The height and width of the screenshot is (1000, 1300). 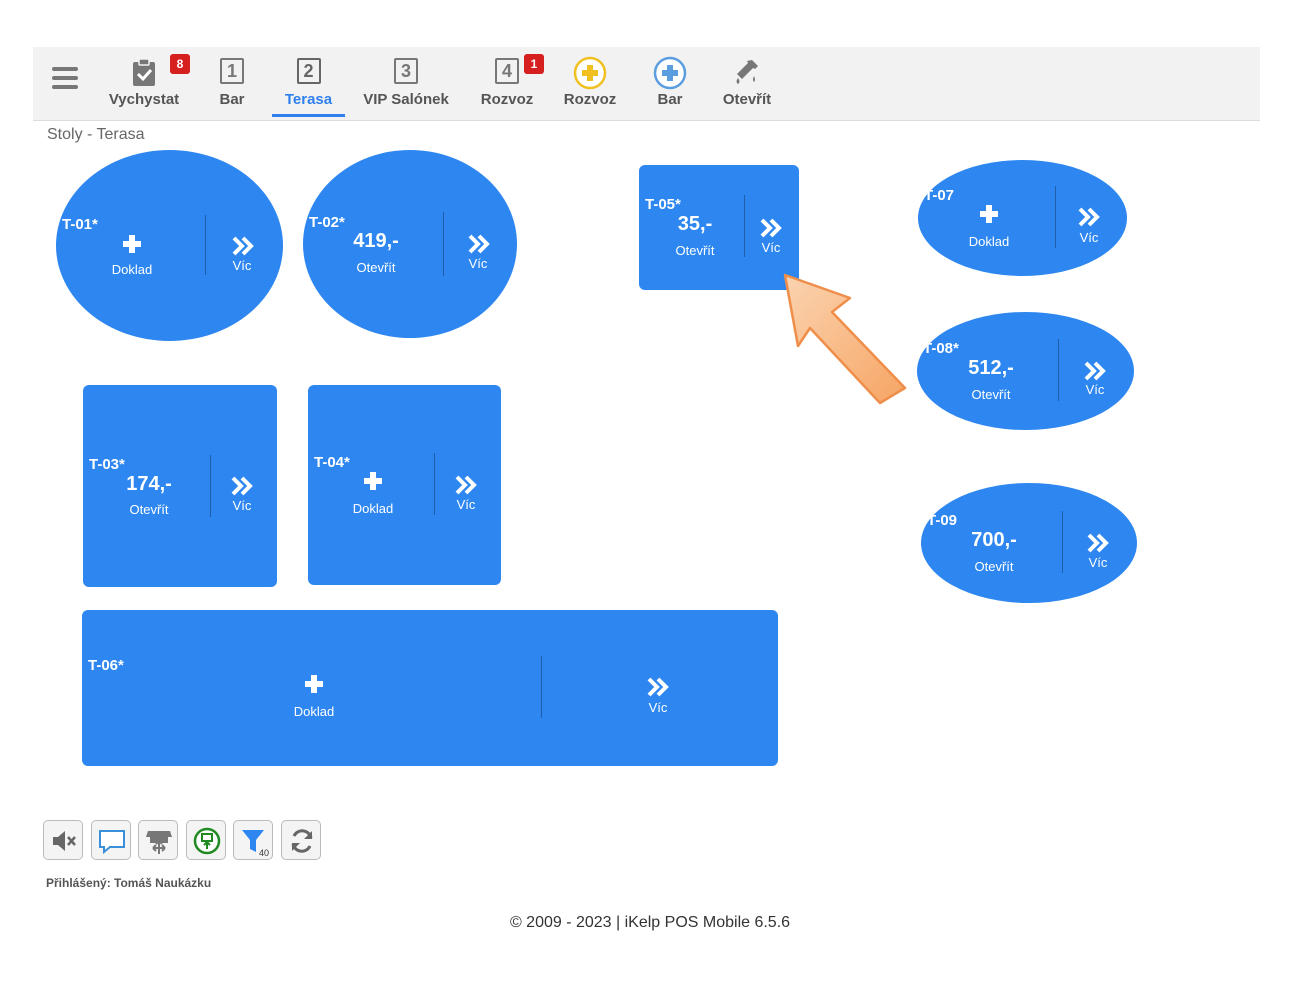 I want to click on nav-label: Terasa, so click(x=308, y=99).